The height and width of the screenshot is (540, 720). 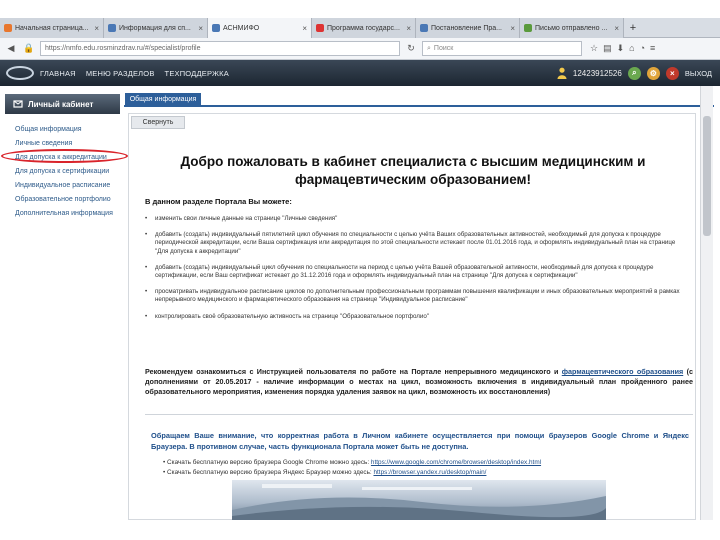 What do you see at coordinates (631, 48) in the screenshot?
I see `home-icon: ⌂` at bounding box center [631, 48].